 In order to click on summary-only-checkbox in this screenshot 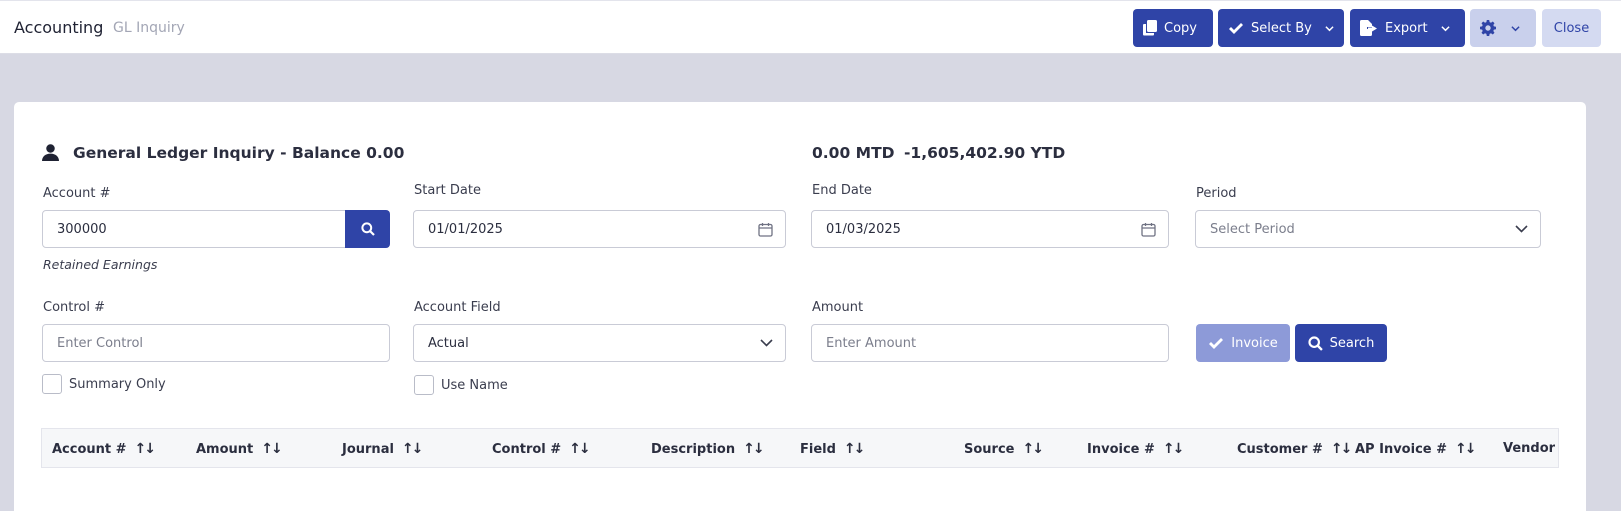, I will do `click(52, 384)`.